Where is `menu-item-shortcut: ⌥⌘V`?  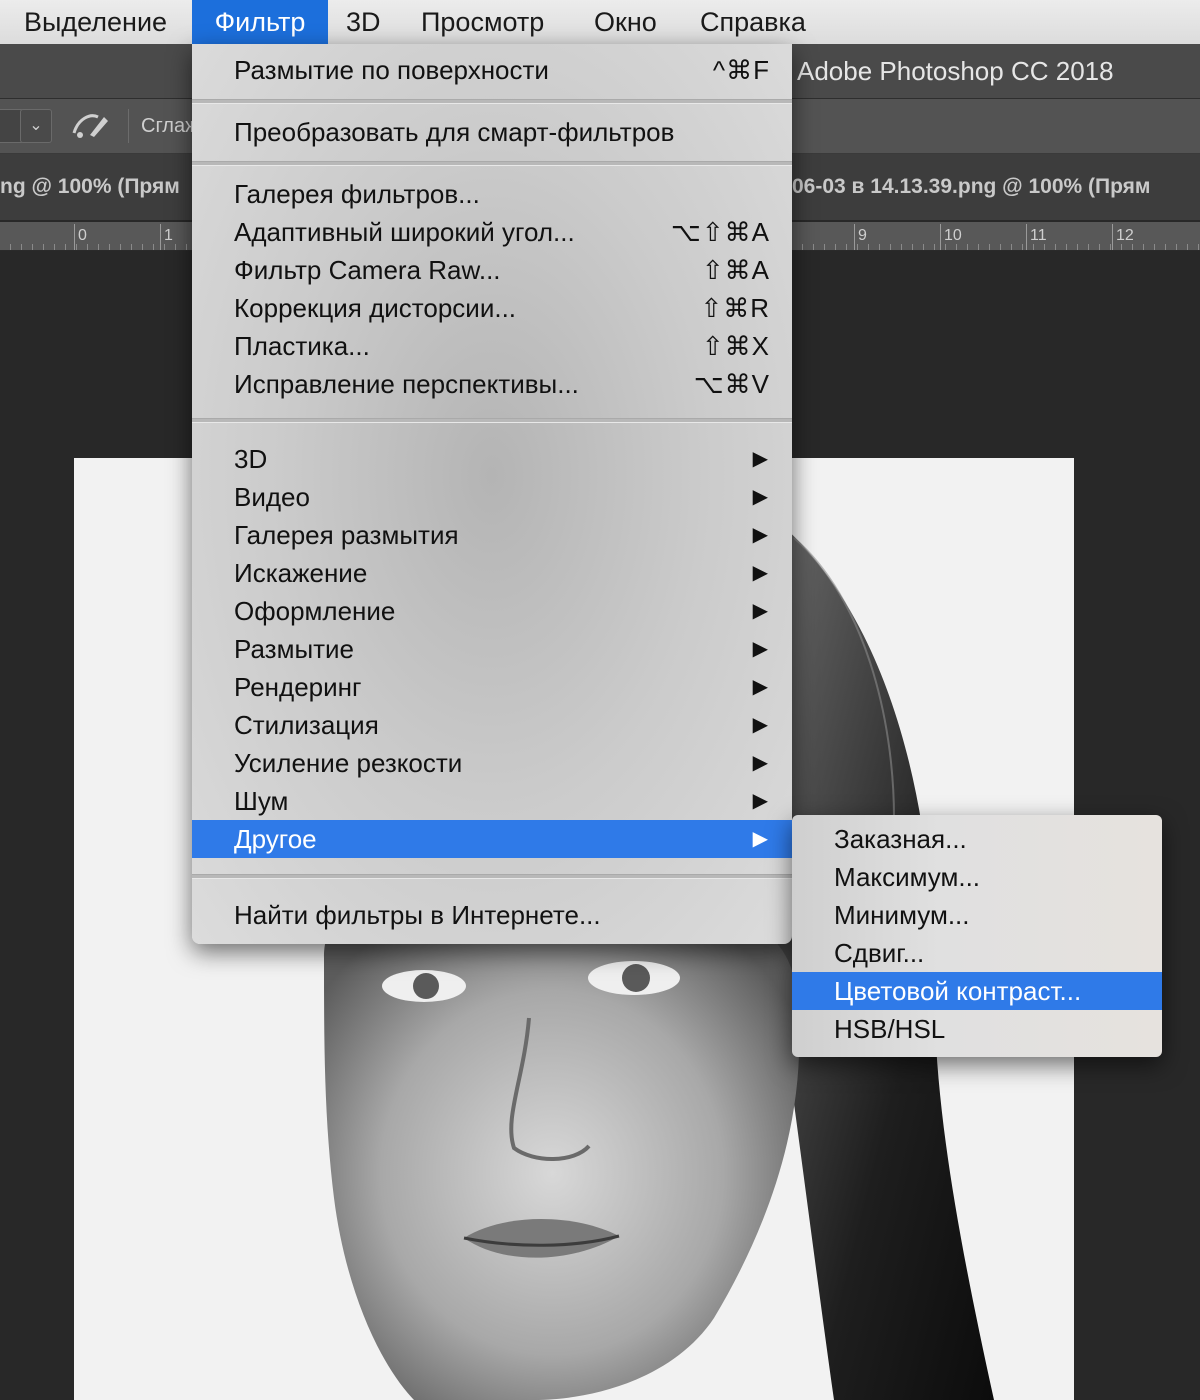
menu-item-shortcut: ⌥⌘V is located at coordinates (731, 384).